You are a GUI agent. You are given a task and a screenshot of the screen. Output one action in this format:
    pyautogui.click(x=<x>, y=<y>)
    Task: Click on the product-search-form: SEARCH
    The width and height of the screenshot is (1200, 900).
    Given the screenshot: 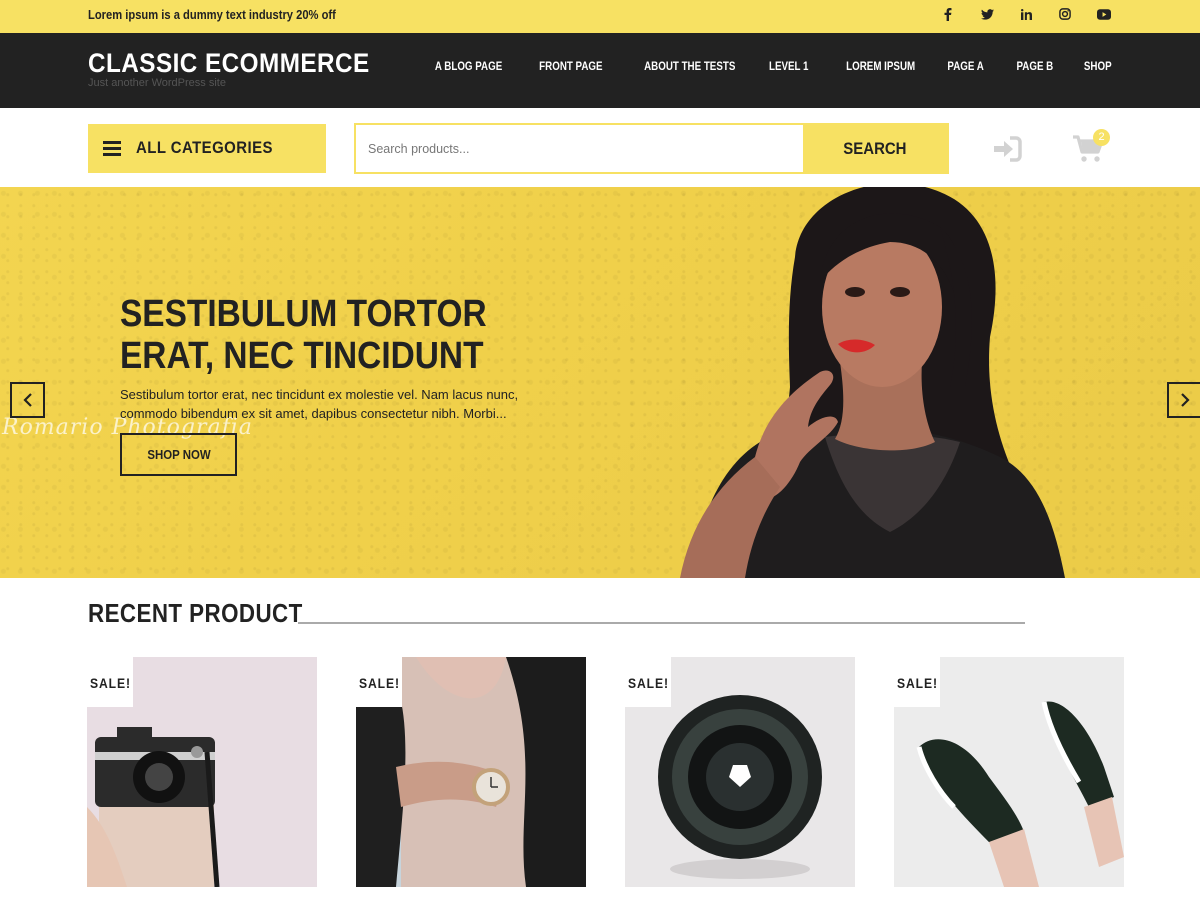 What is the action you would take?
    pyautogui.click(x=651, y=148)
    